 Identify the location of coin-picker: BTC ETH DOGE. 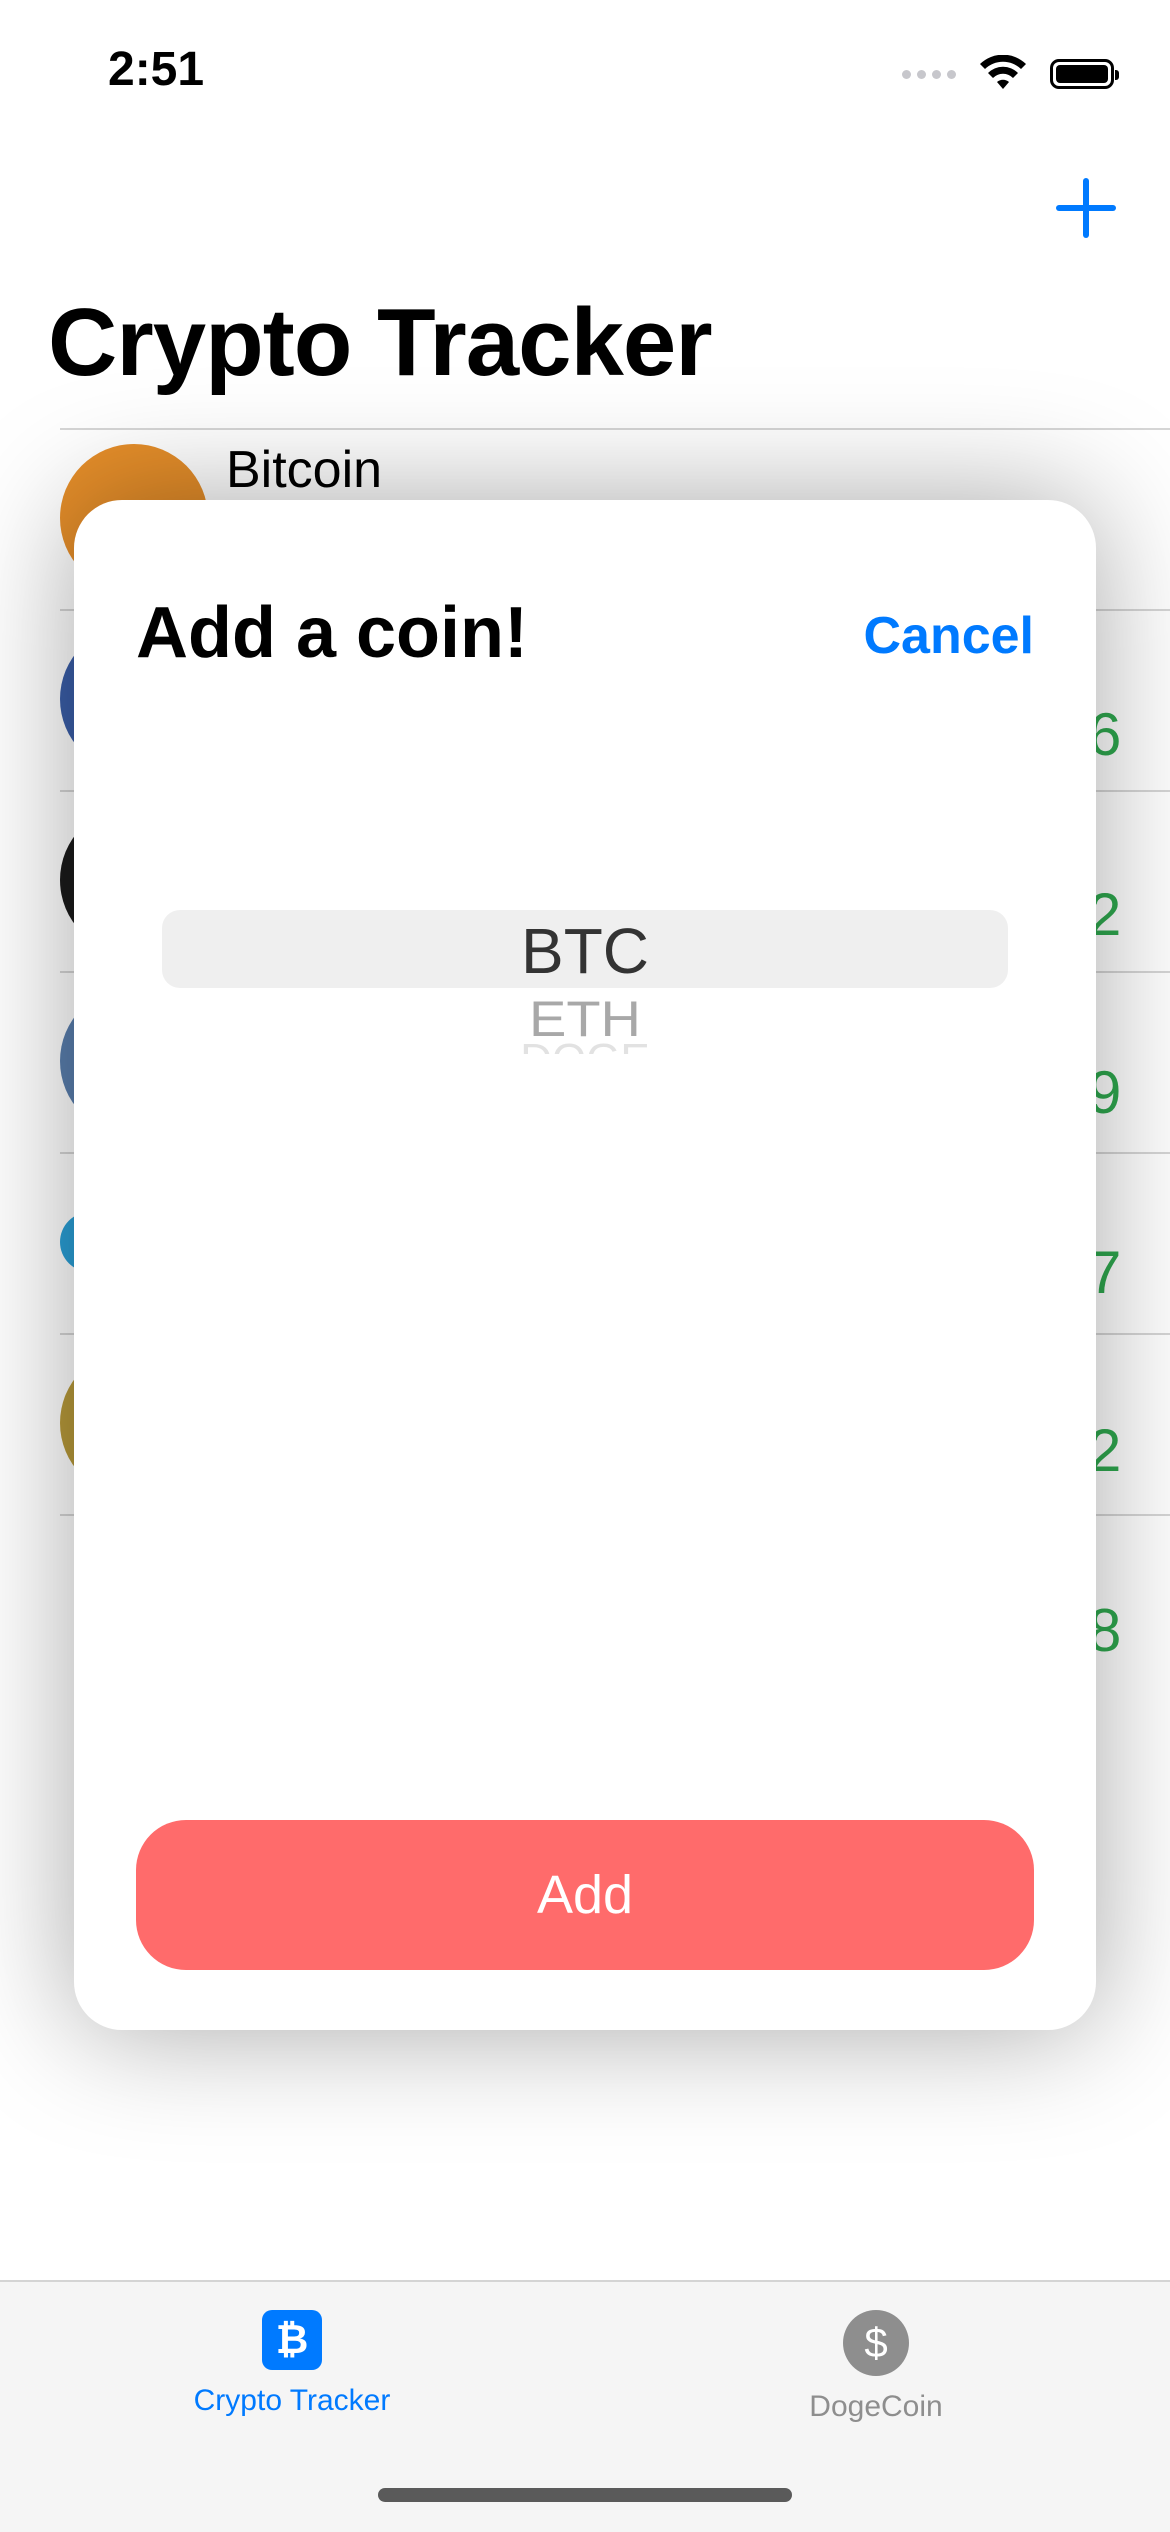
(585, 1010).